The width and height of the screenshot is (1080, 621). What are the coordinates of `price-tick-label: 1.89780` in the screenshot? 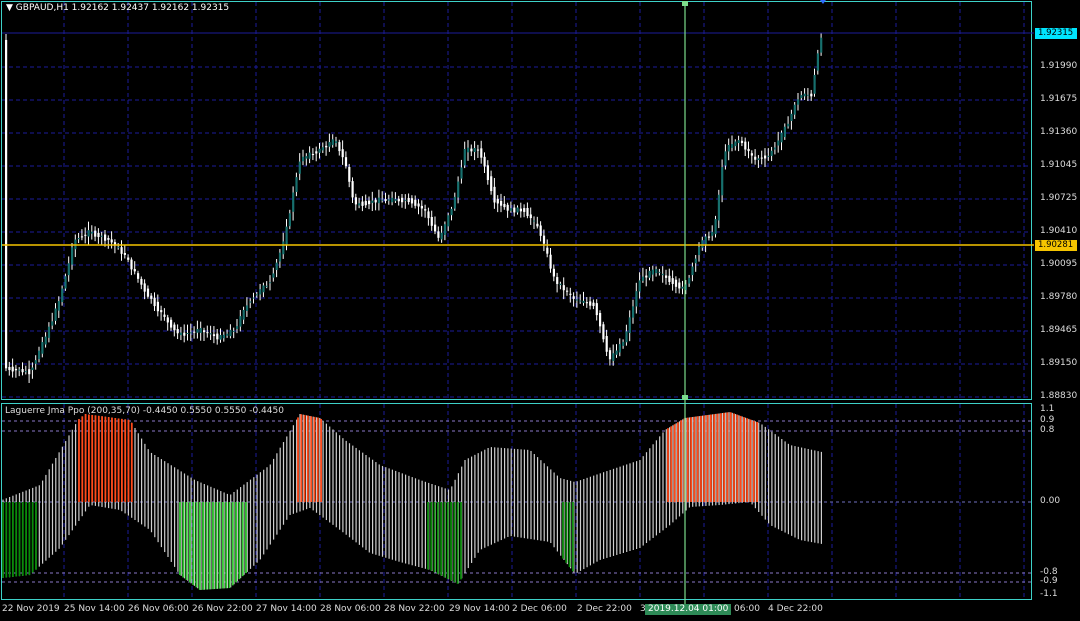 It's located at (1059, 297).